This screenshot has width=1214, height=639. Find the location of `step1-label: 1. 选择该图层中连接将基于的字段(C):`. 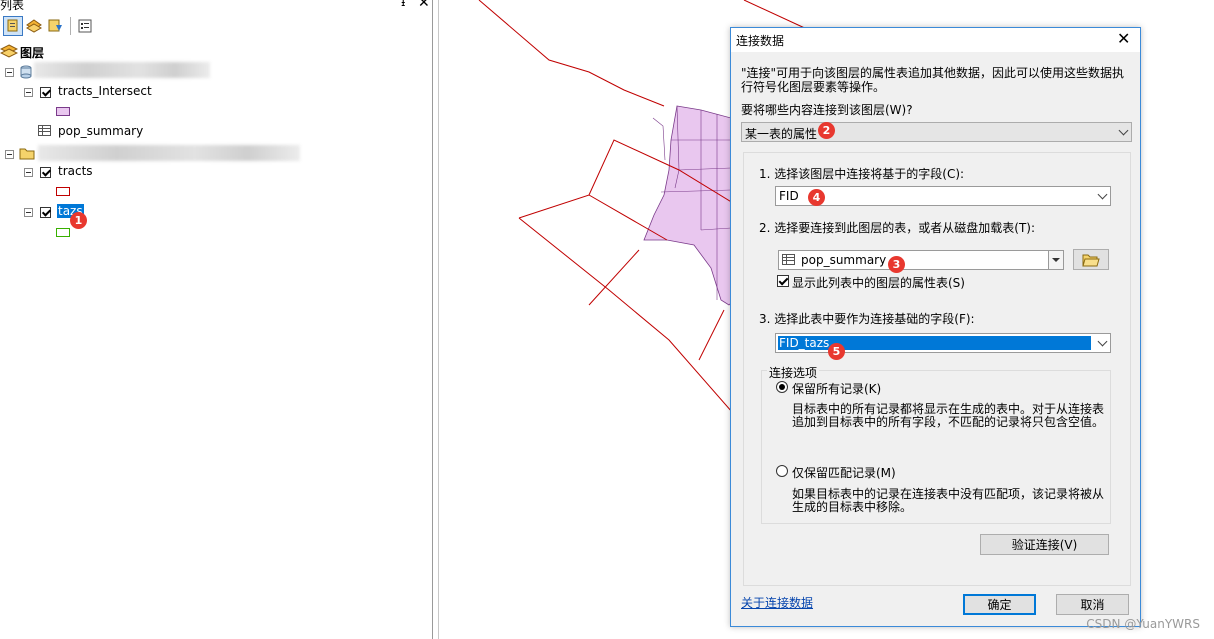

step1-label: 1. 选择该图层中连接将基于的字段(C): is located at coordinates (862, 174).